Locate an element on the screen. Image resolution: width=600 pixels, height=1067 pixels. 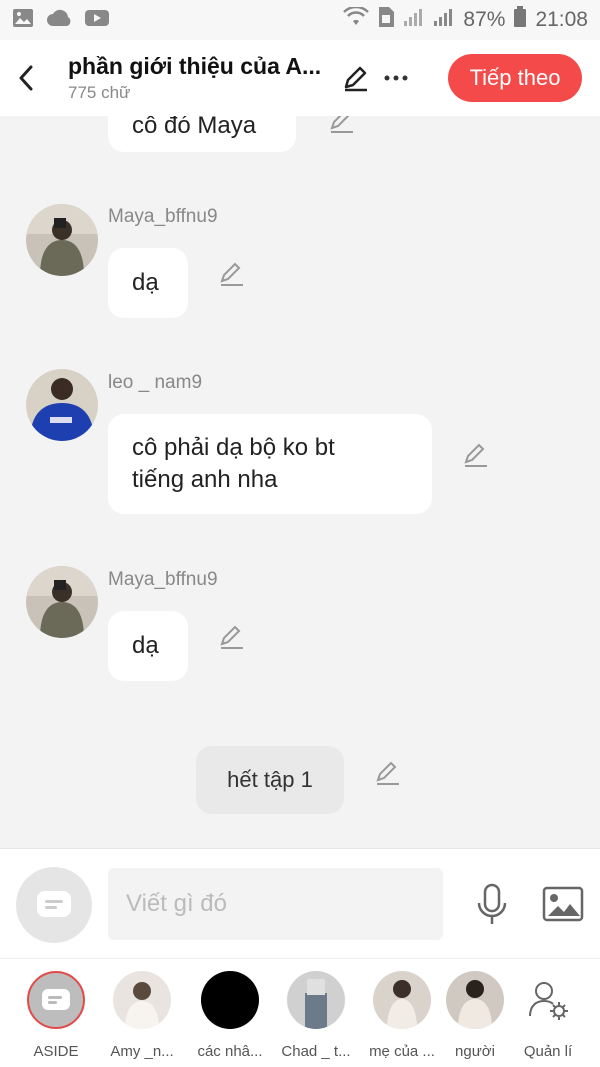
aside-avatar is located at coordinates (56, 1000).